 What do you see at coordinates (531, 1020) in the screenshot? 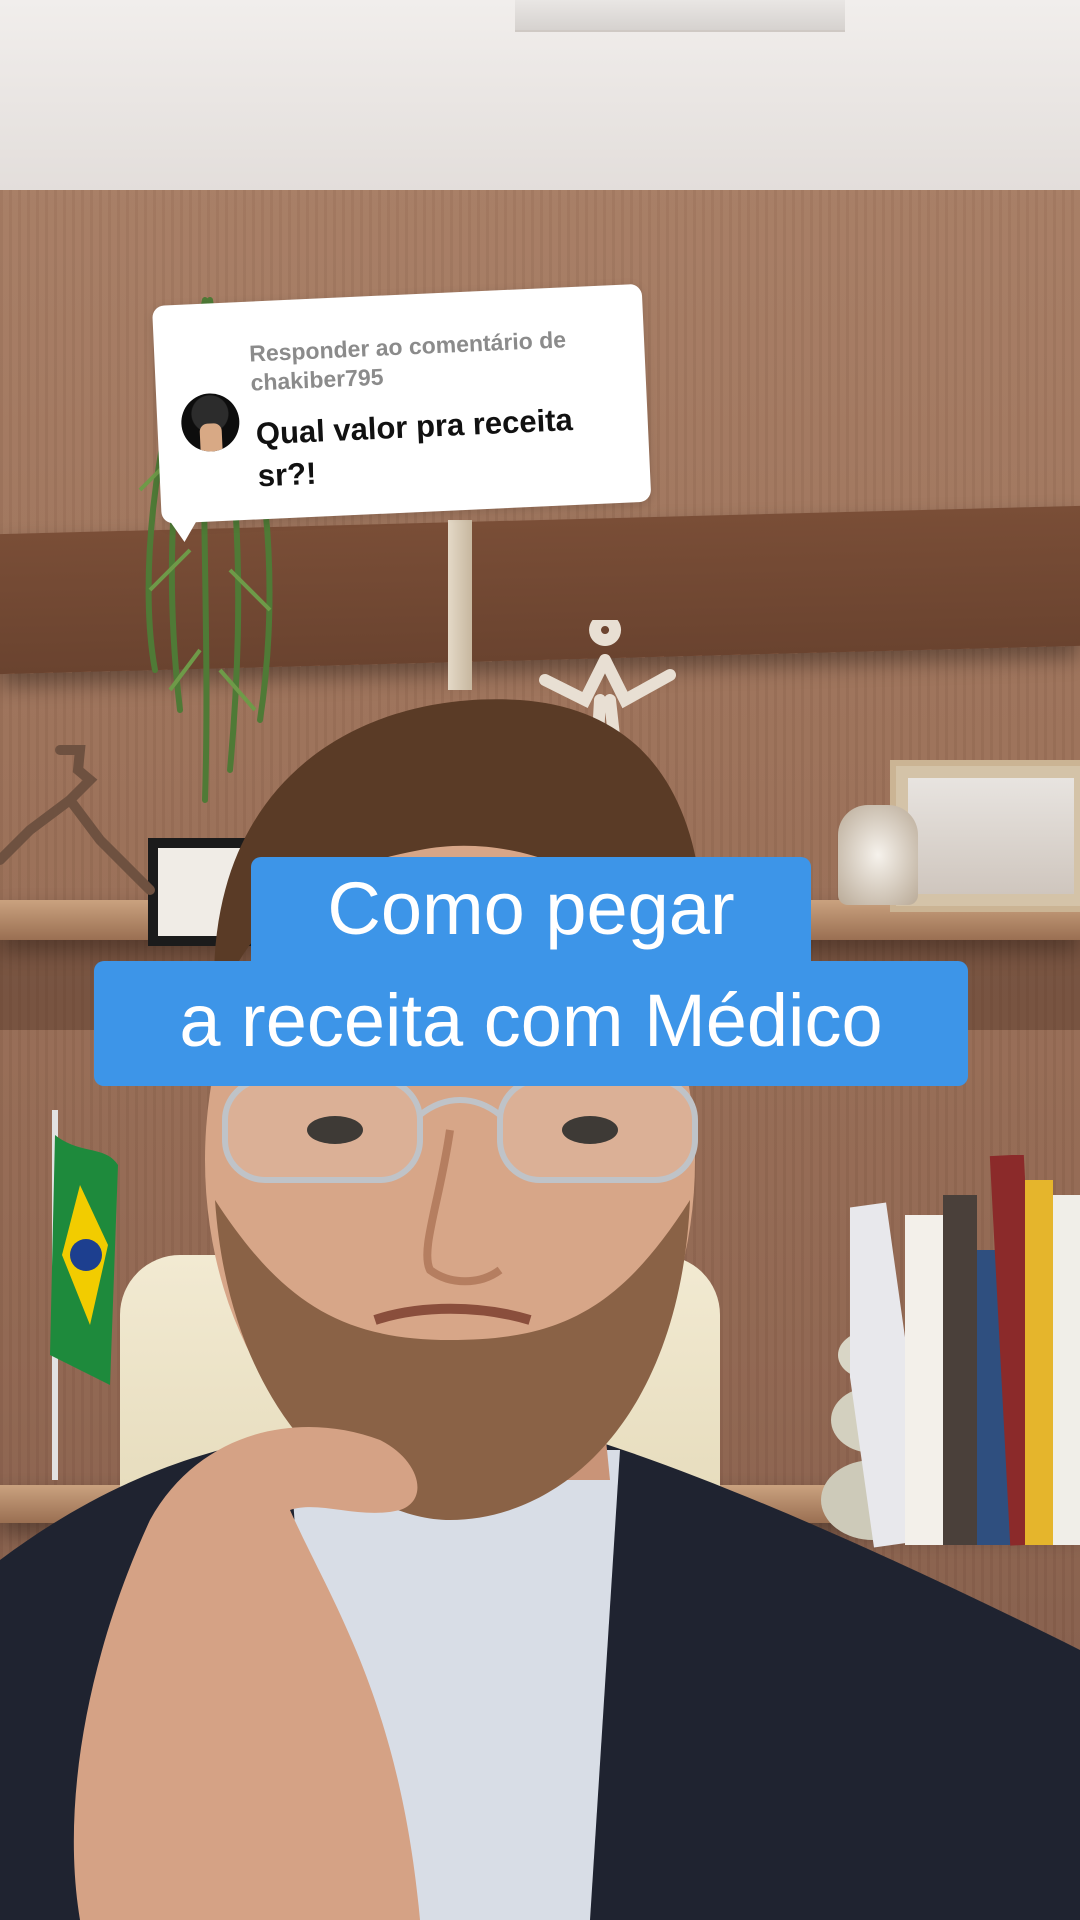
I see `caption-text-line-2: a receita com Médico` at bounding box center [531, 1020].